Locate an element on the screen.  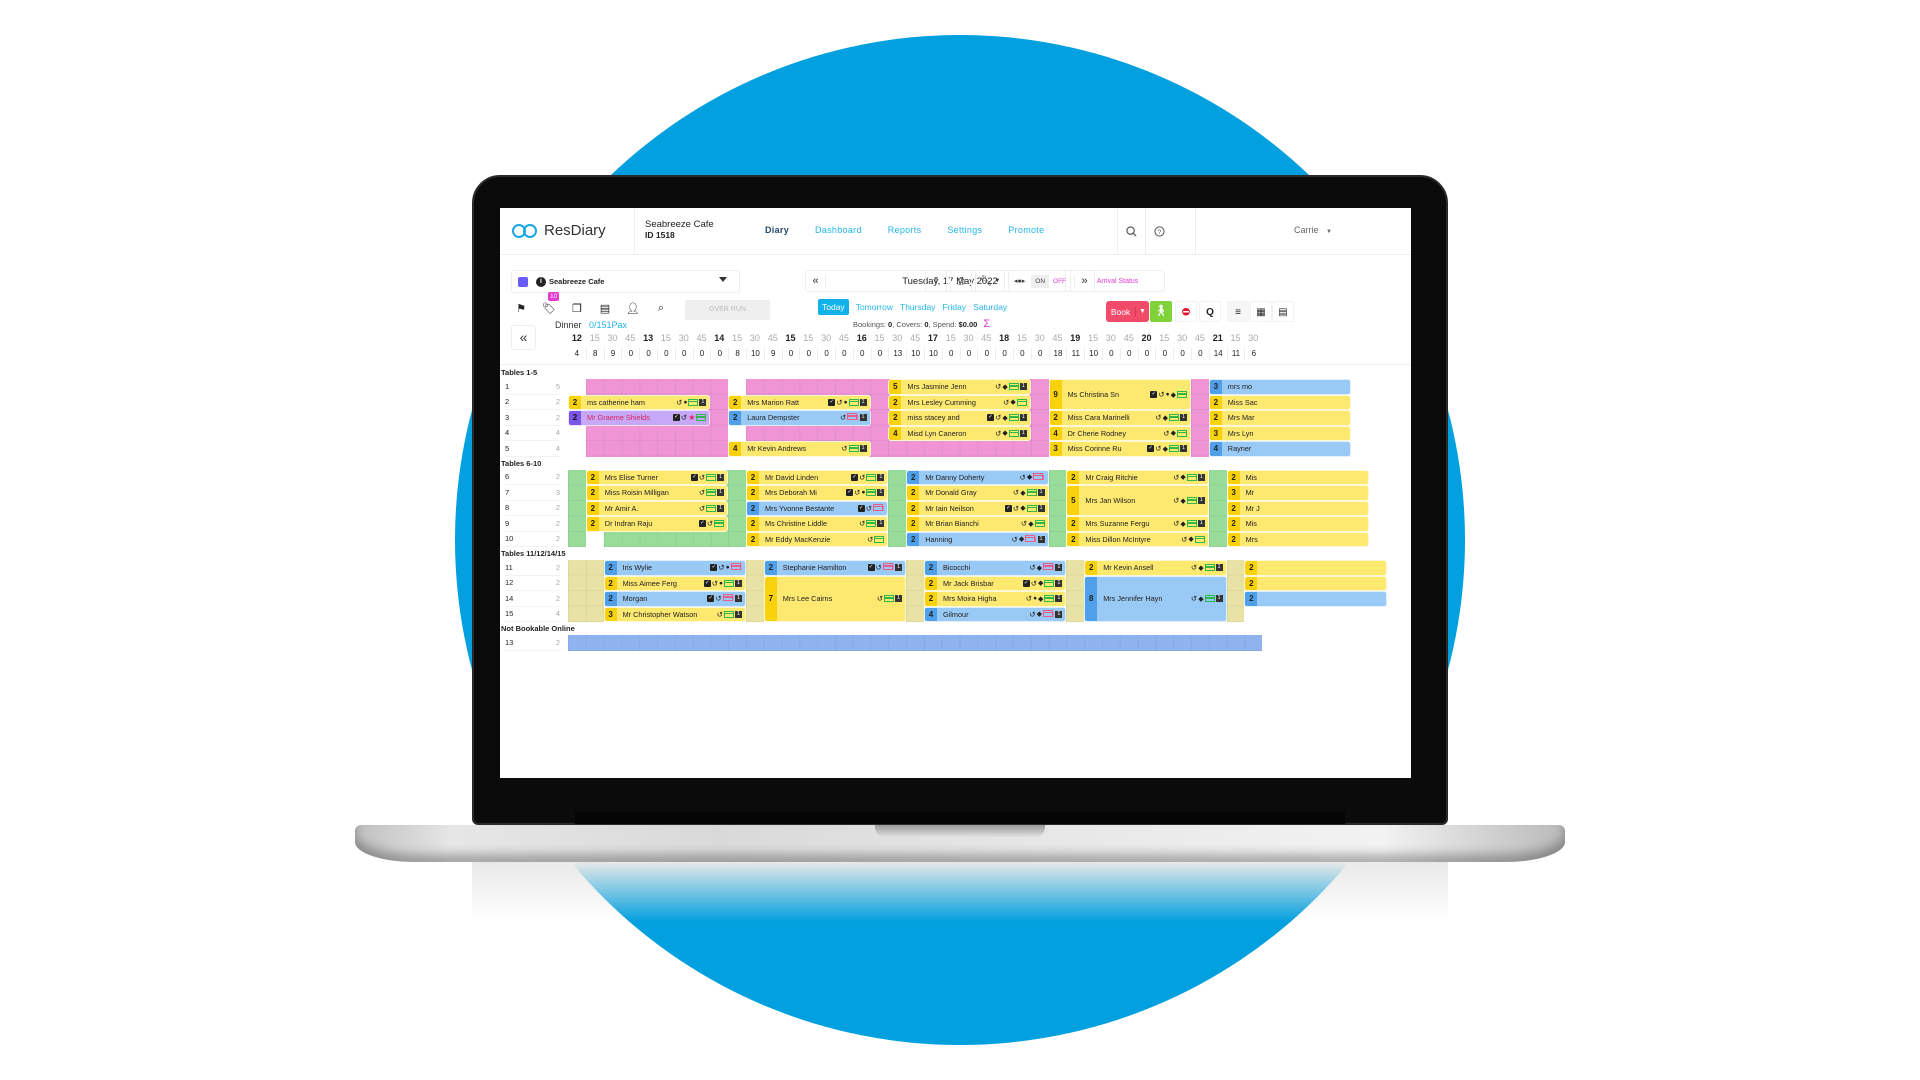
venue-select: i Seabreeze Cafe is located at coordinates (625, 281).